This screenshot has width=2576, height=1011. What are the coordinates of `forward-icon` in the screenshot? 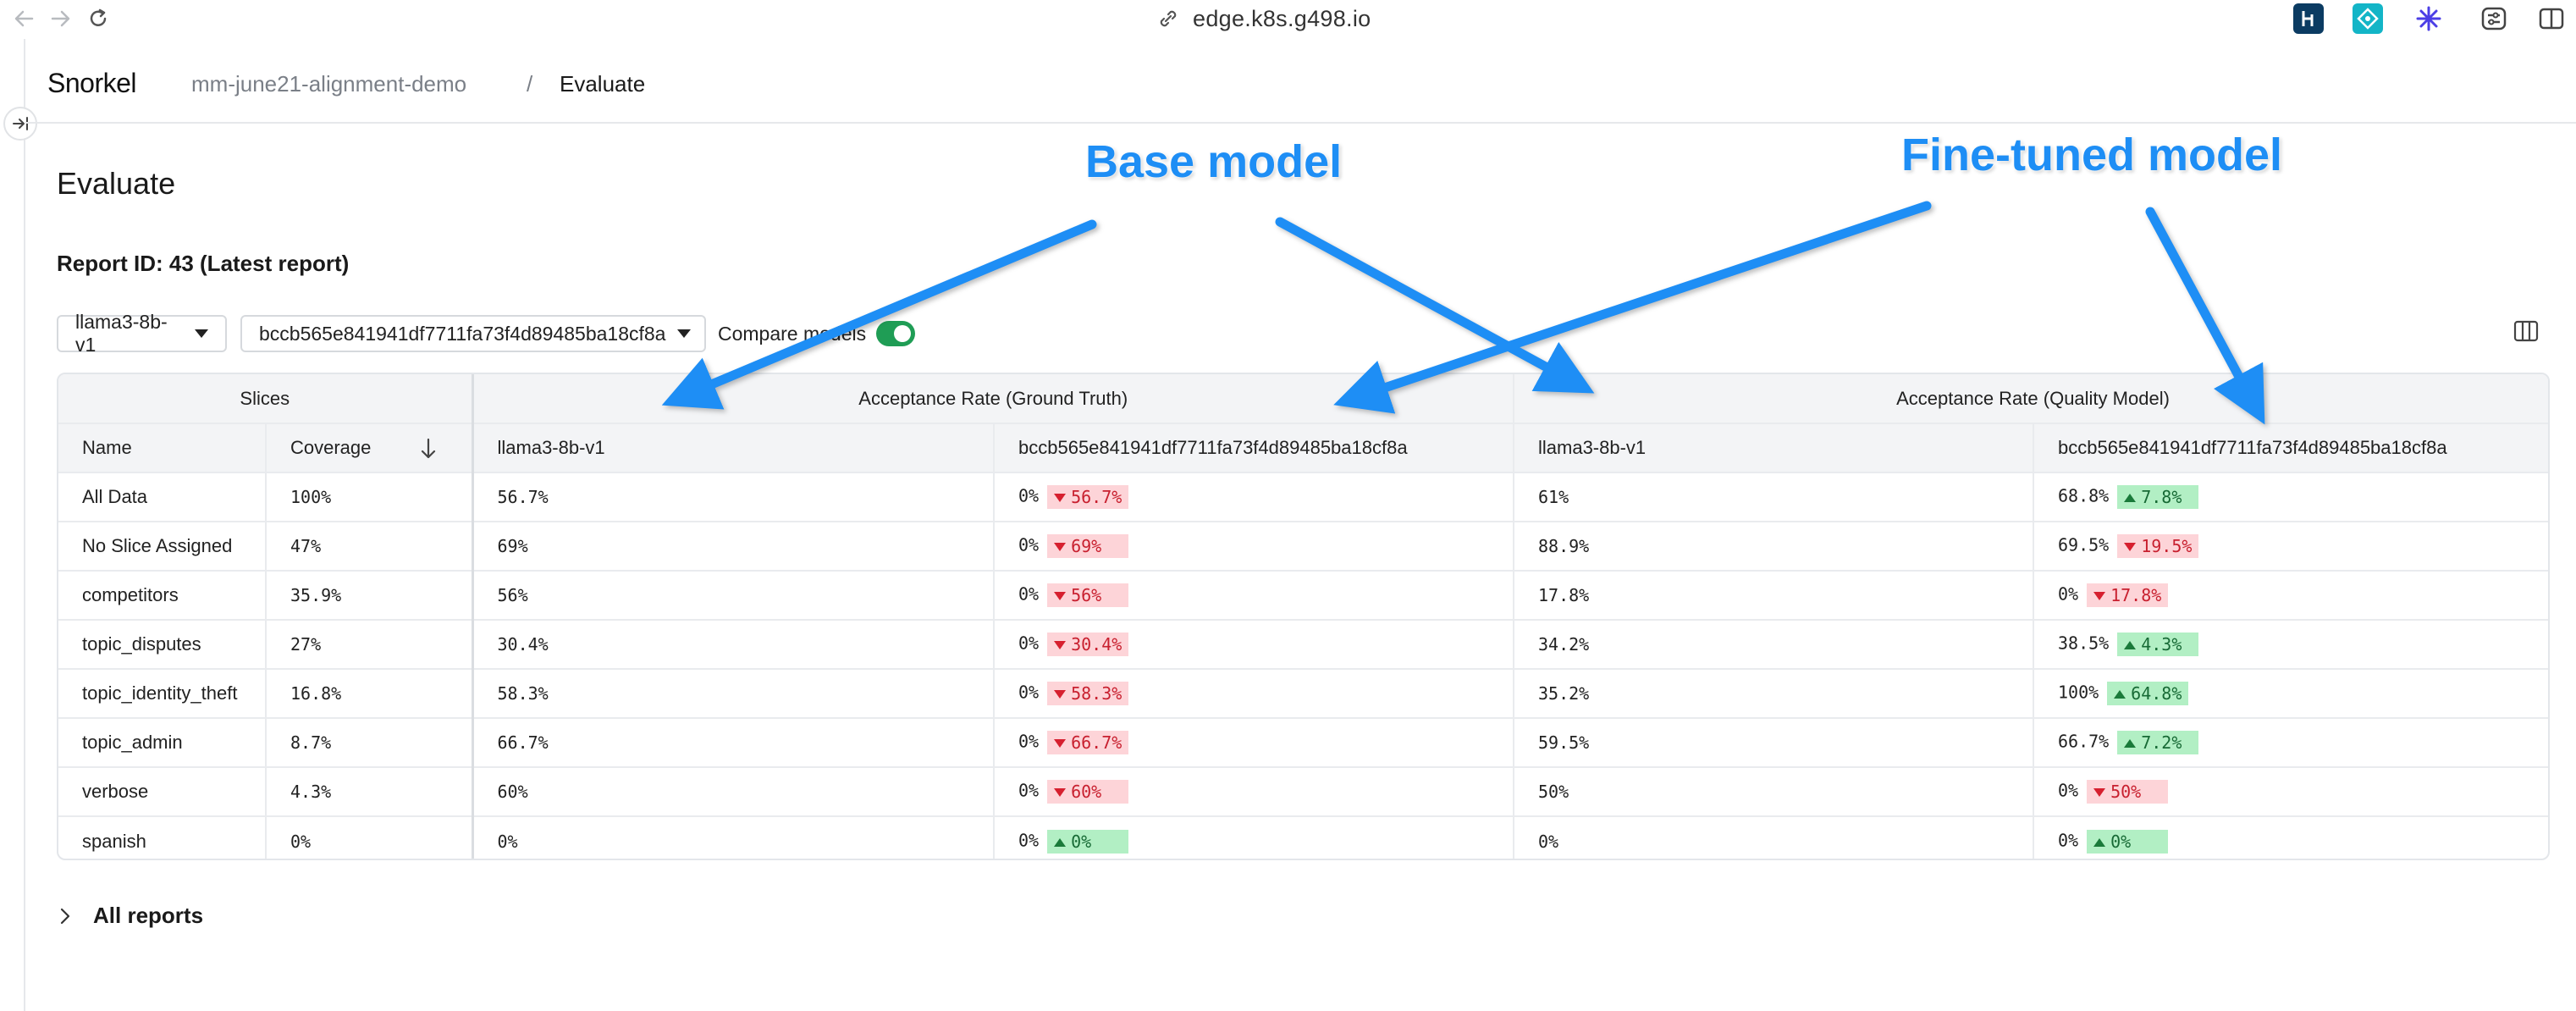 It's located at (61, 19).